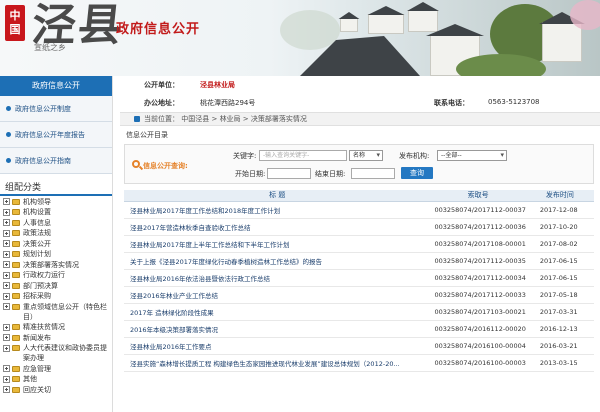 The image size is (600, 412). What do you see at coordinates (161, 85) in the screenshot?
I see `unit-label: 公开单位：` at bounding box center [161, 85].